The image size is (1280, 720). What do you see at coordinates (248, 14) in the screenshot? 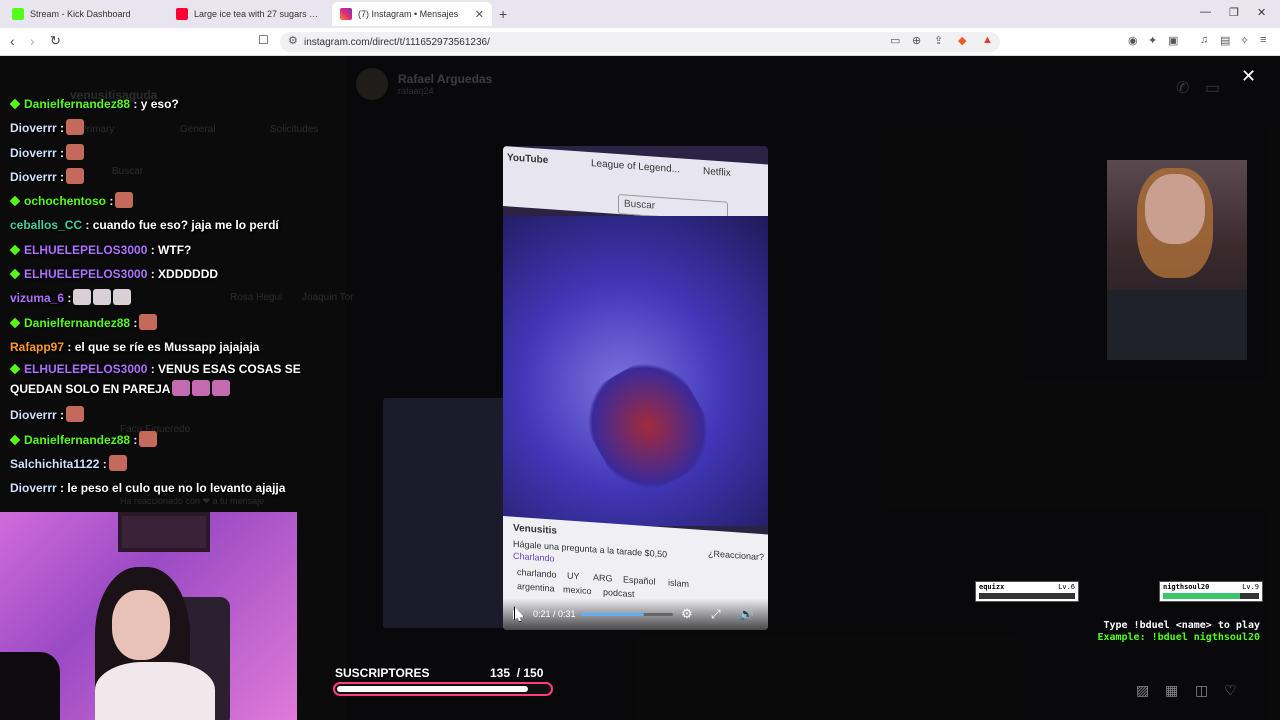
I see `tab-youtube: Large ice tea with 27 sugars 😋 #sho` at bounding box center [248, 14].